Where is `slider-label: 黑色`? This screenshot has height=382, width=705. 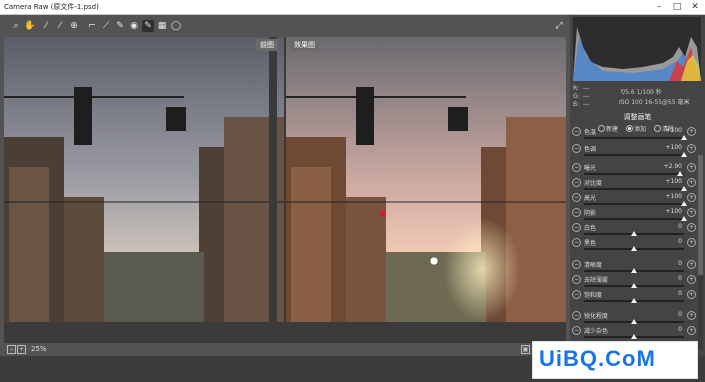
slider-label: 黑色 is located at coordinates (590, 243).